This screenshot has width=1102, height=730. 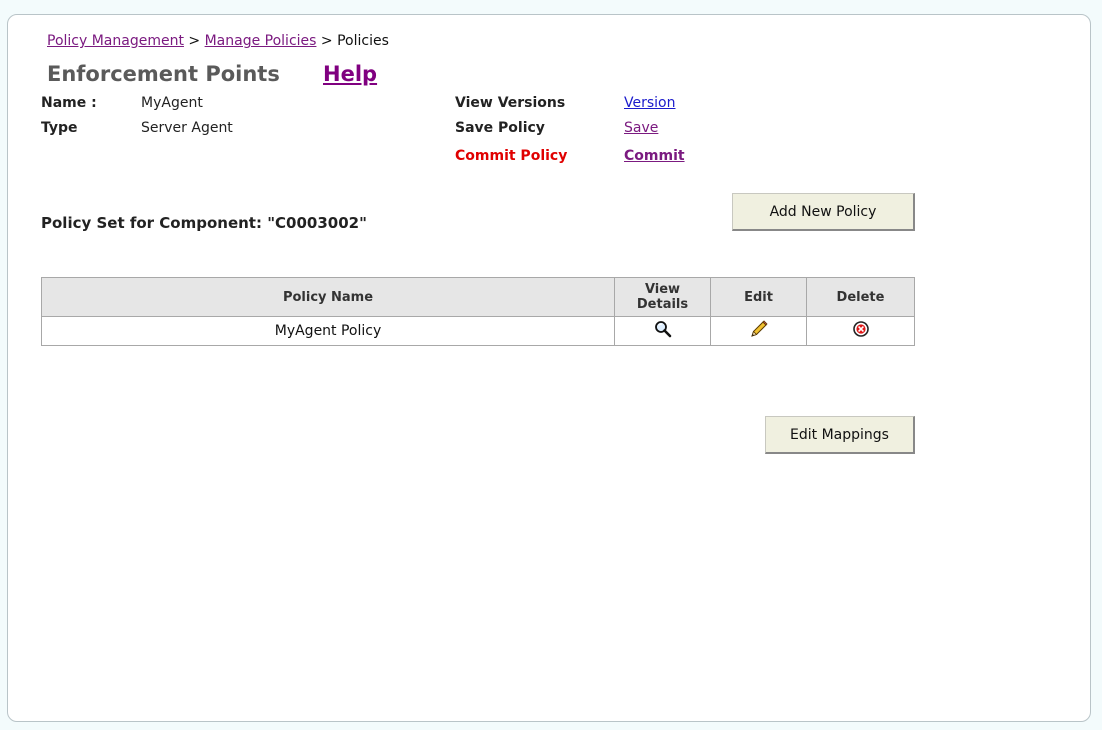 I want to click on delete-circle-icon, so click(x=861, y=331).